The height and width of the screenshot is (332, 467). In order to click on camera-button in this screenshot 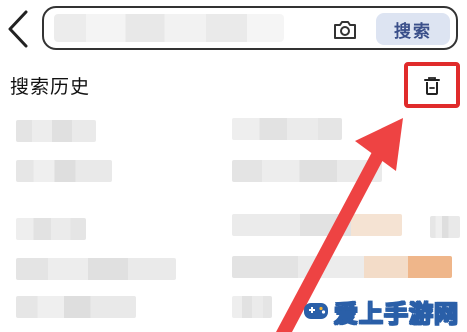, I will do `click(345, 30)`.